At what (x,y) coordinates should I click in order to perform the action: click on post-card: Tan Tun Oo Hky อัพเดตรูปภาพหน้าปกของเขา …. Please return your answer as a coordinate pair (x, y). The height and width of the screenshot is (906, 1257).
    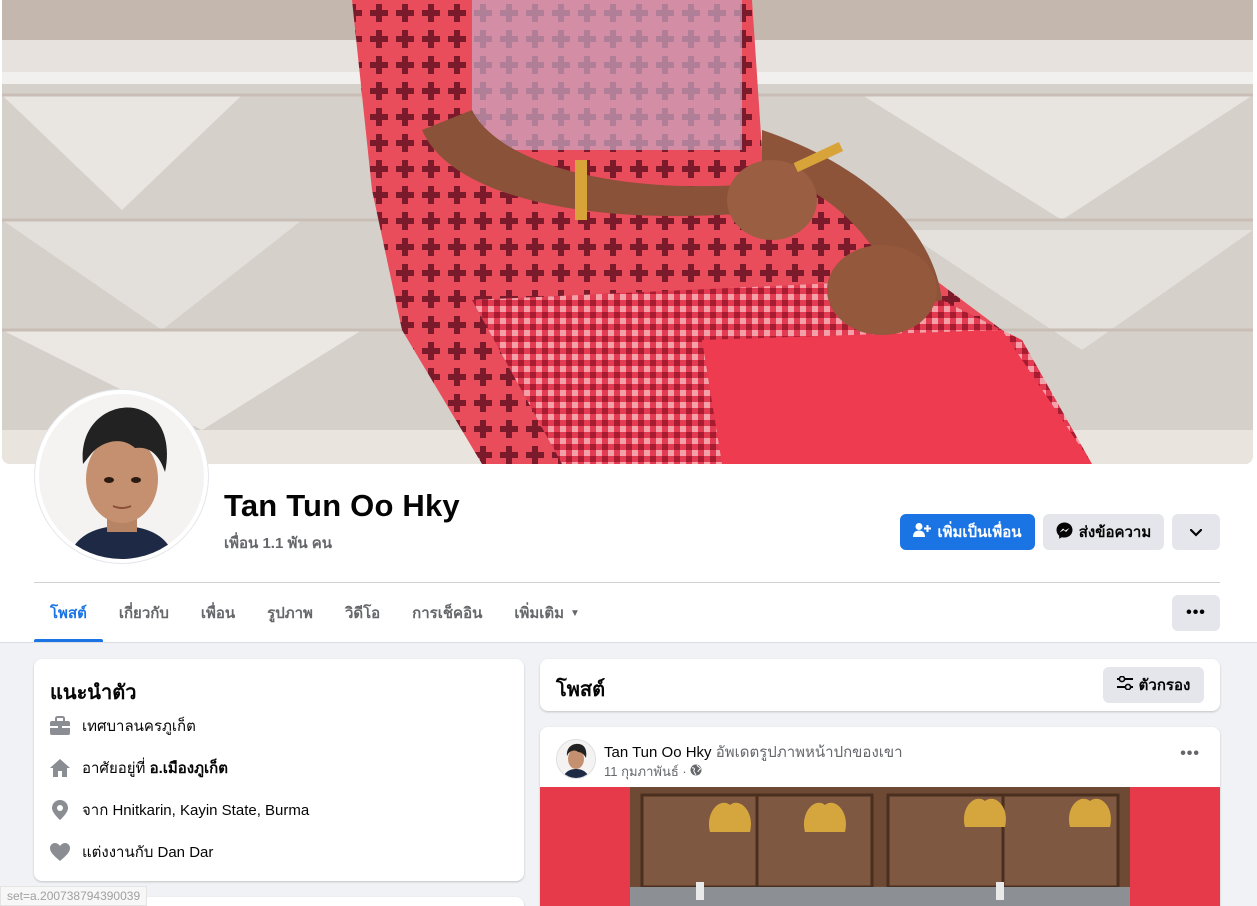
    Looking at the image, I should click on (880, 816).